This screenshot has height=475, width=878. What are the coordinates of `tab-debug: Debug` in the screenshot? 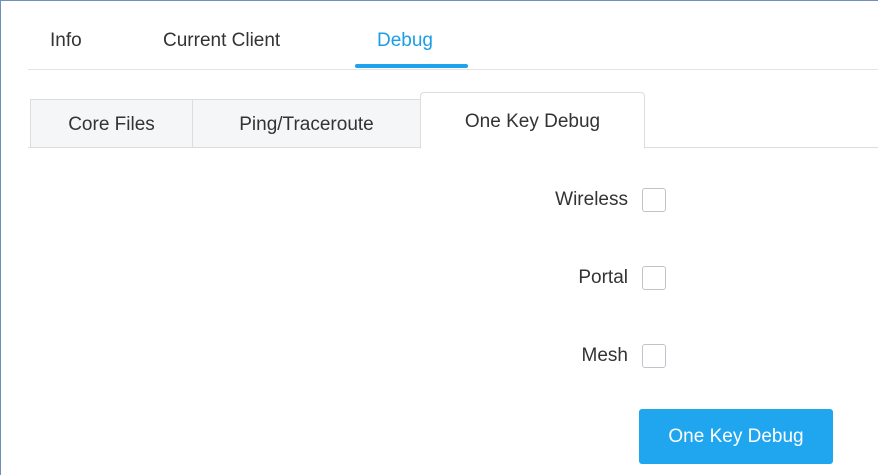 It's located at (405, 41).